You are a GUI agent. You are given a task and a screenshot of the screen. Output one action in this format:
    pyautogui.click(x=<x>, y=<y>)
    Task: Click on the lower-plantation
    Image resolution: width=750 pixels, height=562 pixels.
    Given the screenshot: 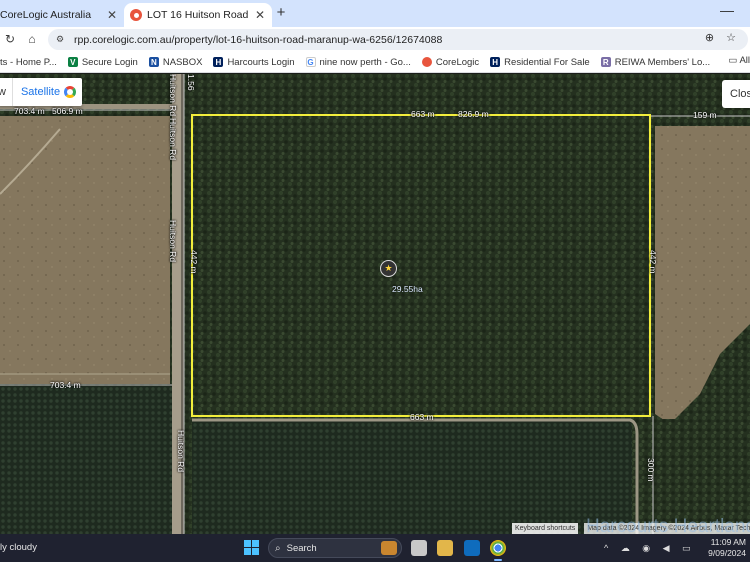 What is the action you would take?
    pyautogui.click(x=412, y=477)
    